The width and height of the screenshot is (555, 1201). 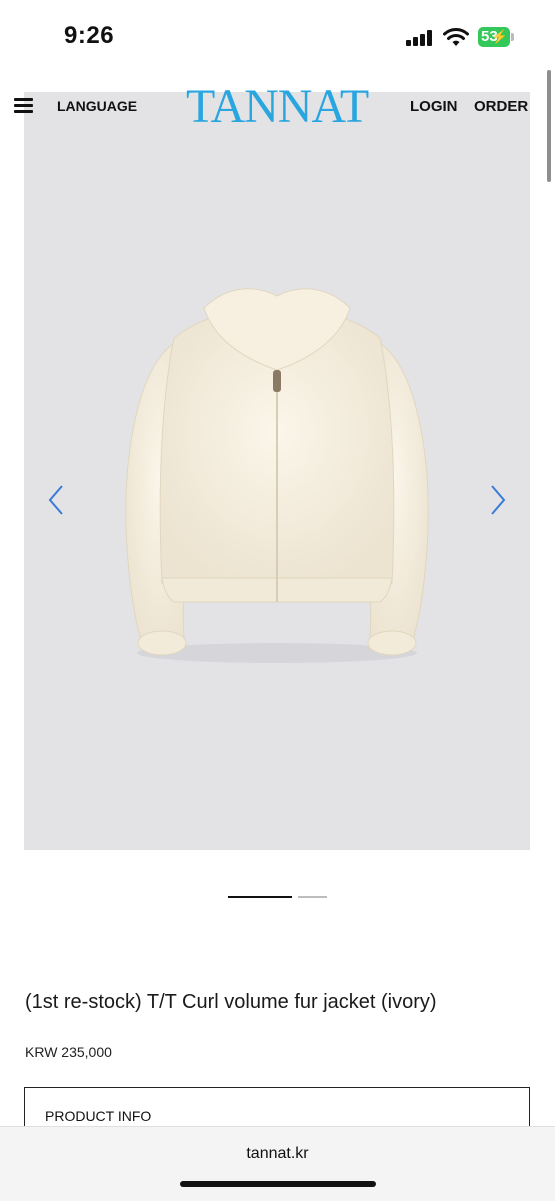 What do you see at coordinates (420, 38) in the screenshot?
I see `cellular-signal-icon` at bounding box center [420, 38].